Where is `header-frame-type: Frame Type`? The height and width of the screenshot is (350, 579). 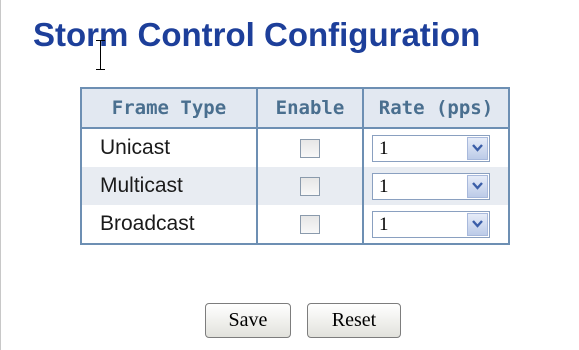 header-frame-type: Frame Type is located at coordinates (169, 108).